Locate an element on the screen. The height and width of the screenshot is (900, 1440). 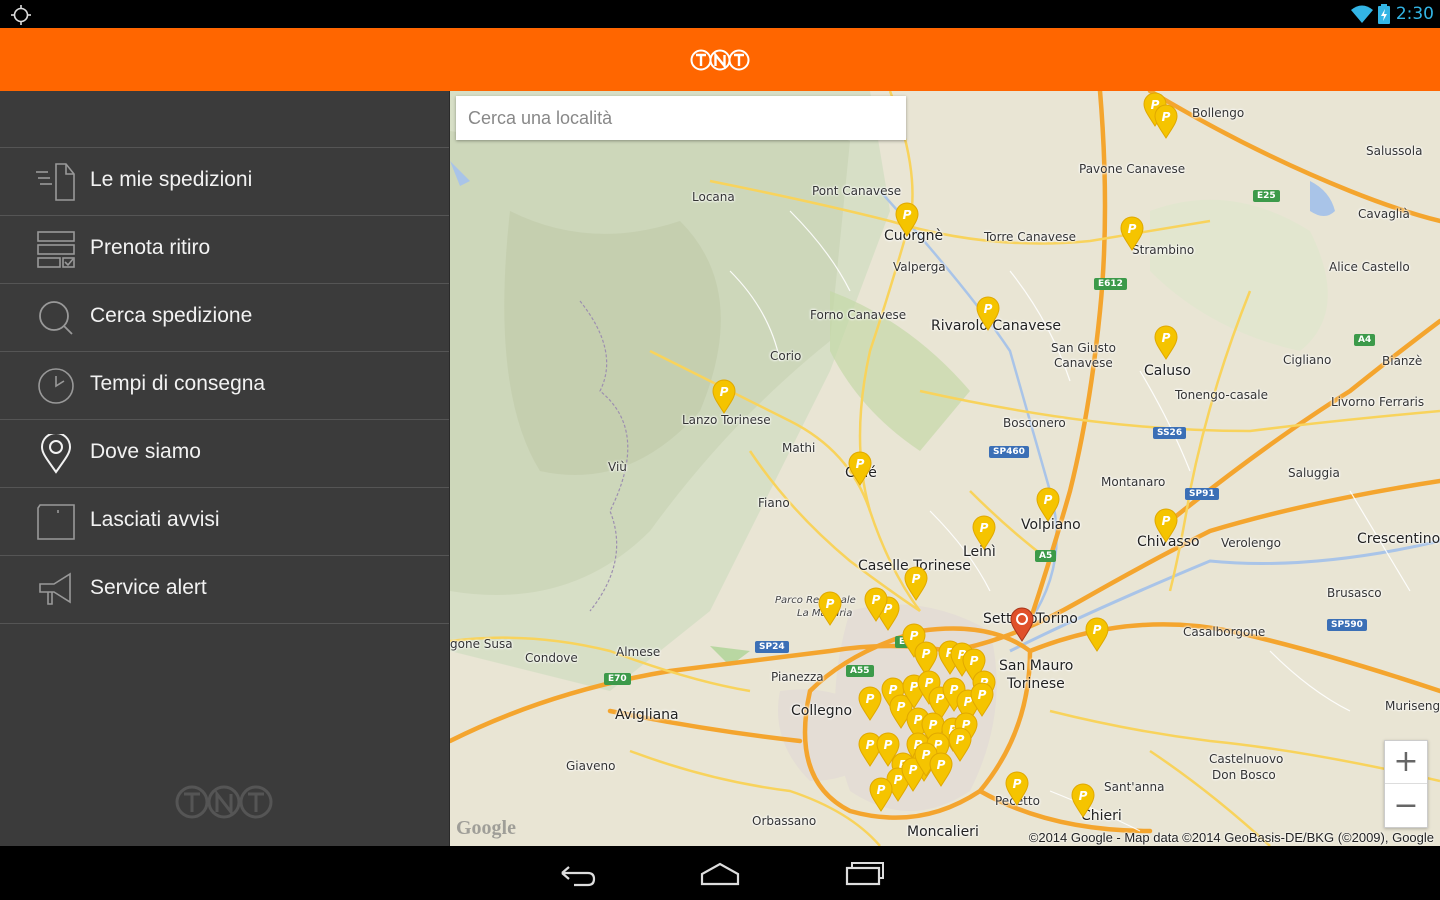
place-label: Lanzo Torinese is located at coordinates (726, 420).